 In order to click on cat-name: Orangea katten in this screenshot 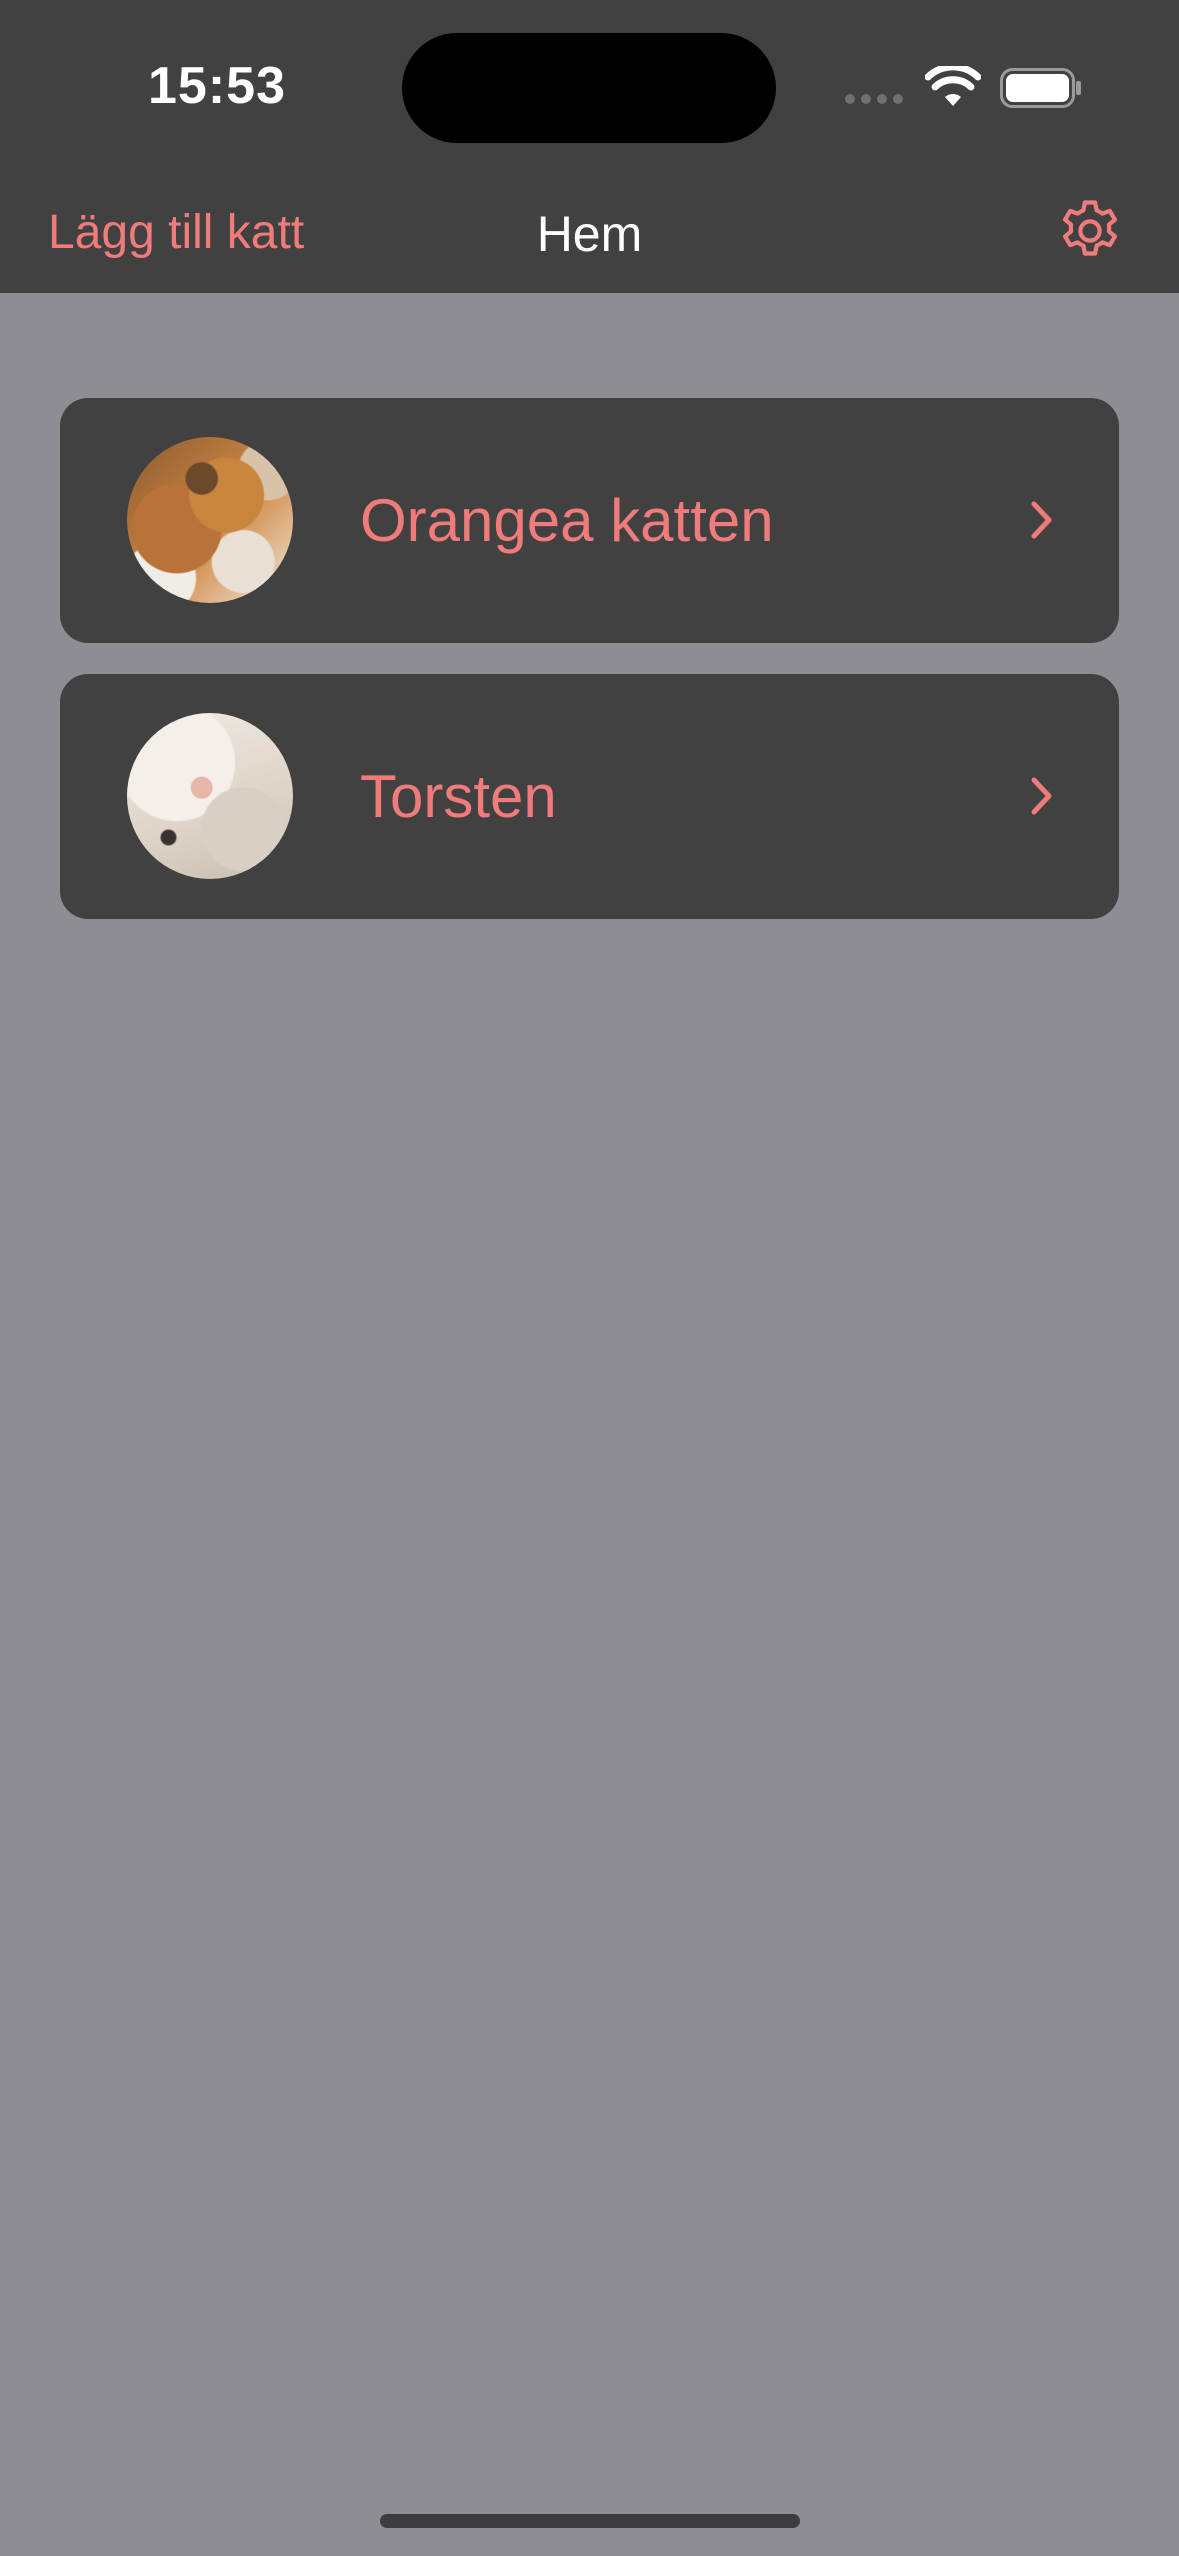, I will do `click(567, 520)`.